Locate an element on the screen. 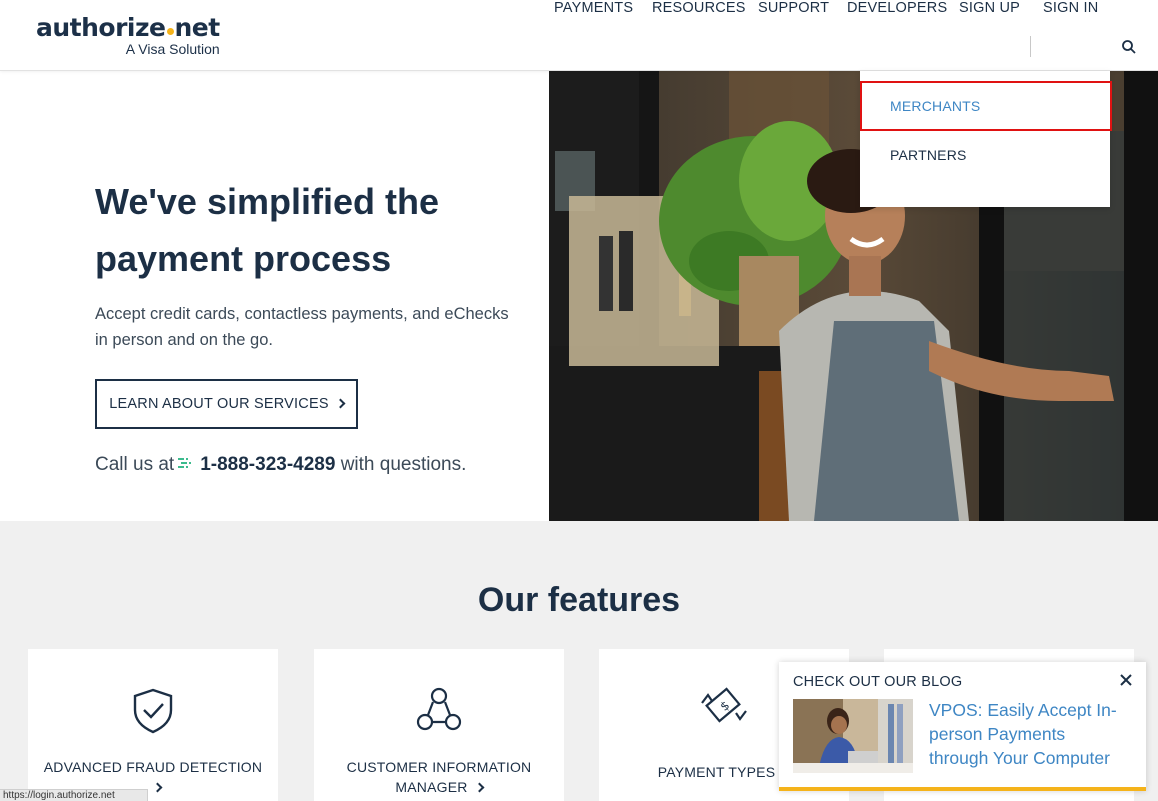  feature-card-cim: CUSTOMER INFORMATION MANAGER is located at coordinates (439, 725).